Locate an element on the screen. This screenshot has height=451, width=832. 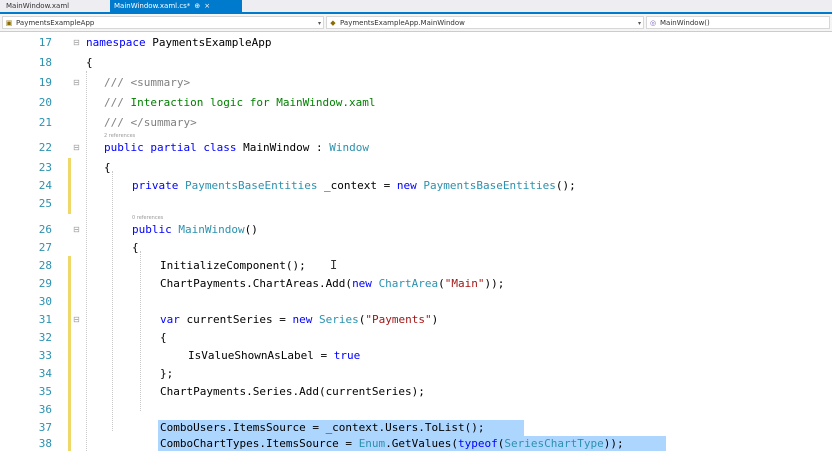
code-text: /// </summary> is located at coordinates (150, 122).